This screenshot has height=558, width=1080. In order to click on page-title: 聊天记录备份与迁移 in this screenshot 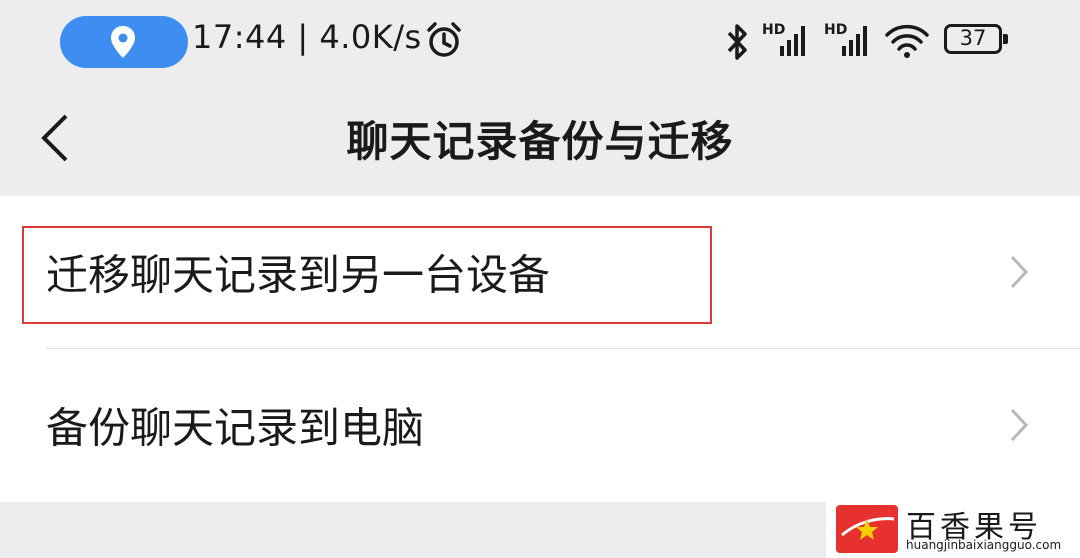, I will do `click(540, 141)`.